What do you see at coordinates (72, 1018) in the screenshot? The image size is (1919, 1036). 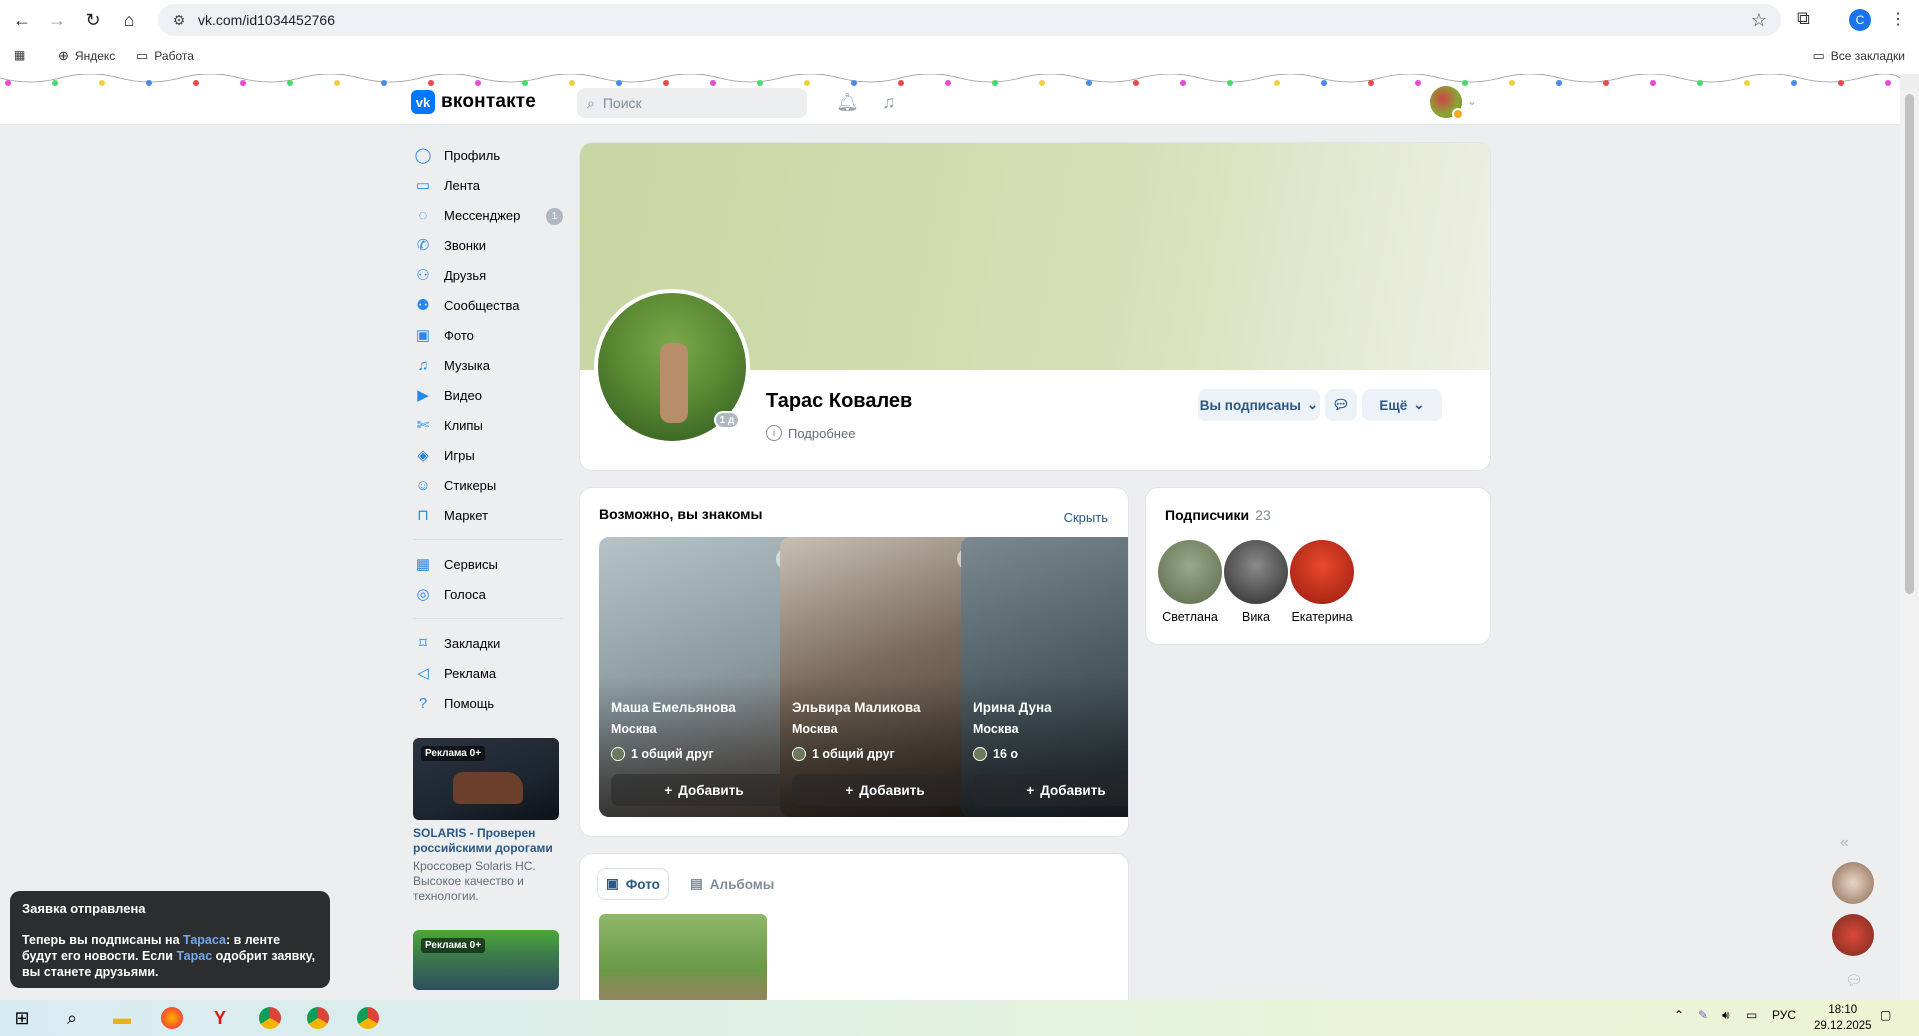 I see `search-icon: ⌕` at bounding box center [72, 1018].